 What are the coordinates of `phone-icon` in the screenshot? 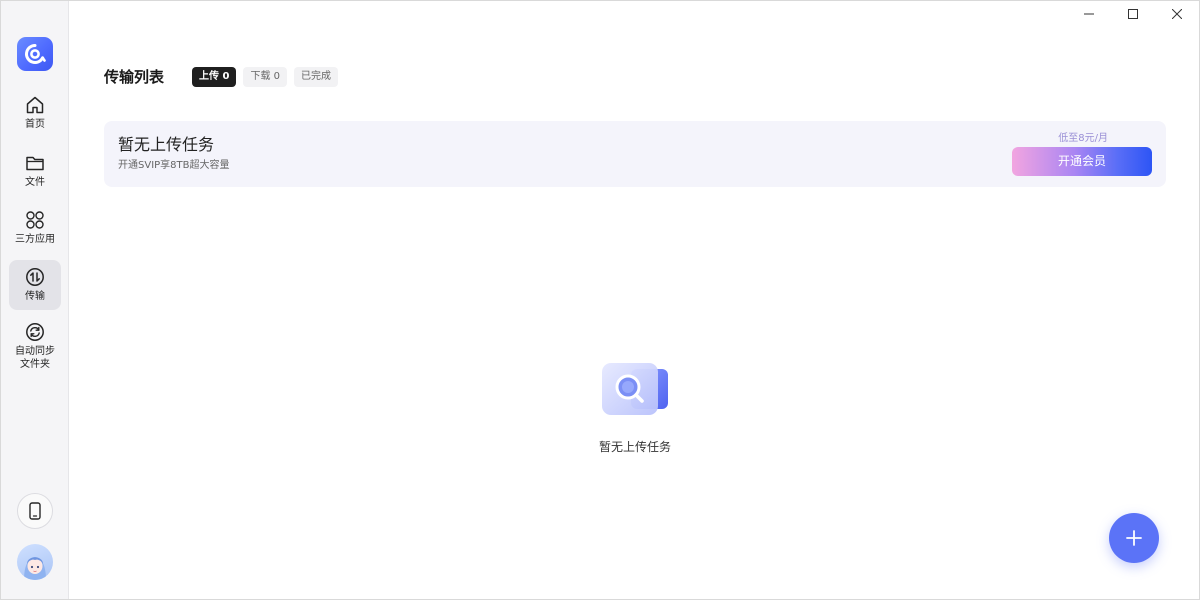 It's located at (35, 511).